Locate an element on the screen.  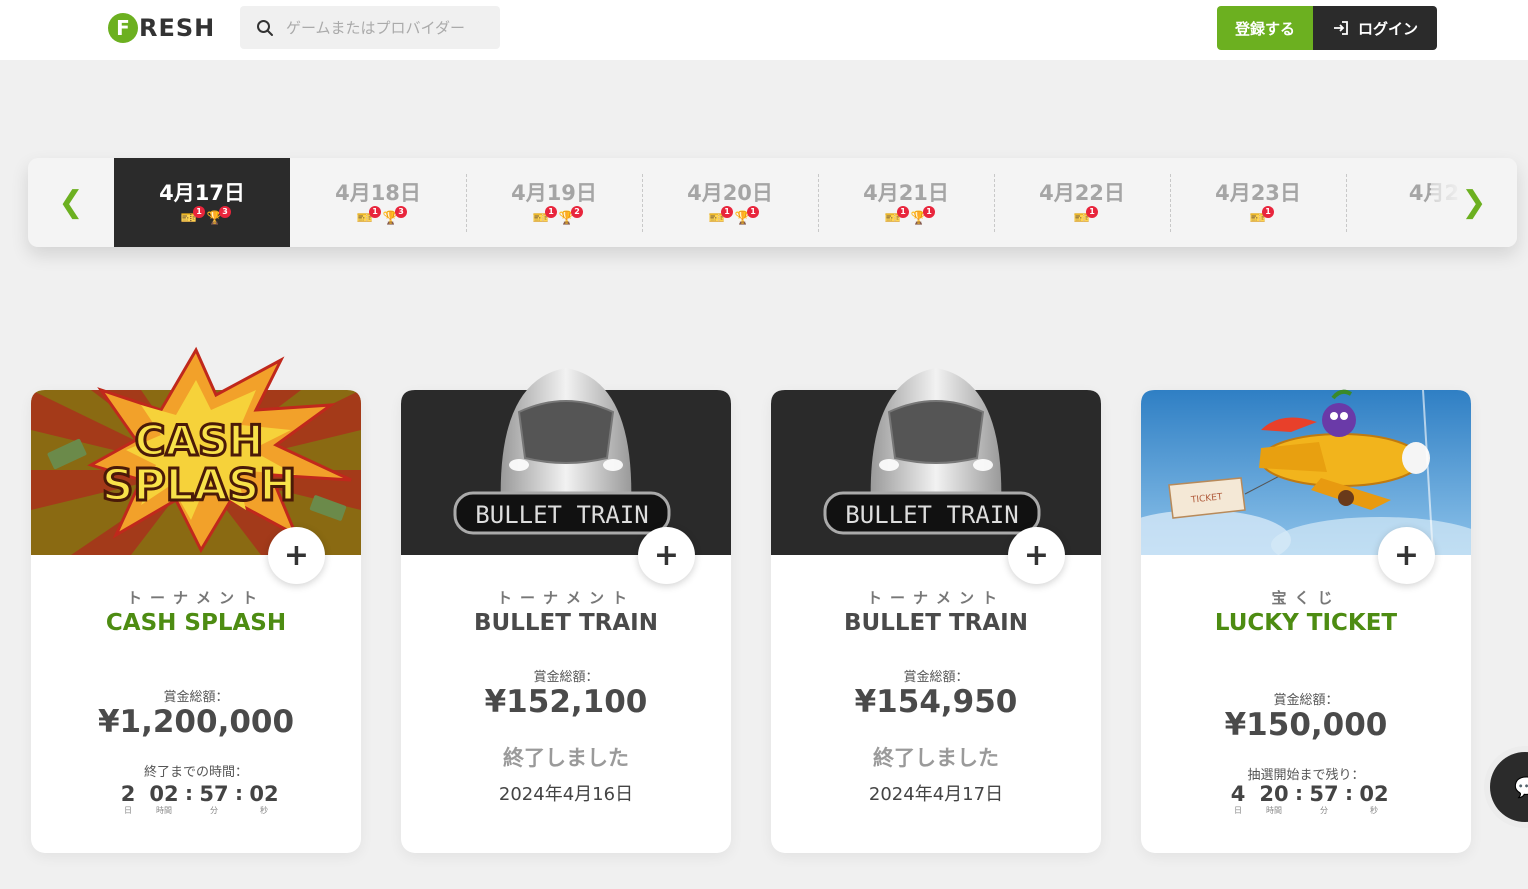
date-label: 4月18日 is located at coordinates (378, 192).